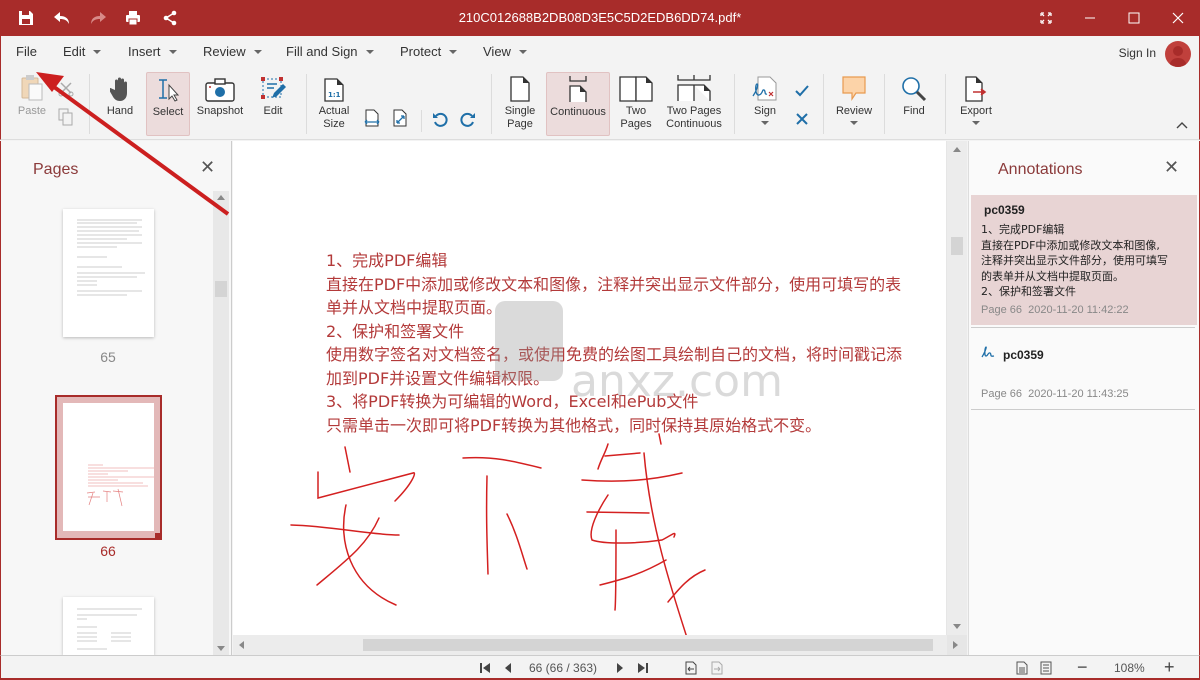  What do you see at coordinates (108, 467) in the screenshot?
I see `page-thumbnail-selected` at bounding box center [108, 467].